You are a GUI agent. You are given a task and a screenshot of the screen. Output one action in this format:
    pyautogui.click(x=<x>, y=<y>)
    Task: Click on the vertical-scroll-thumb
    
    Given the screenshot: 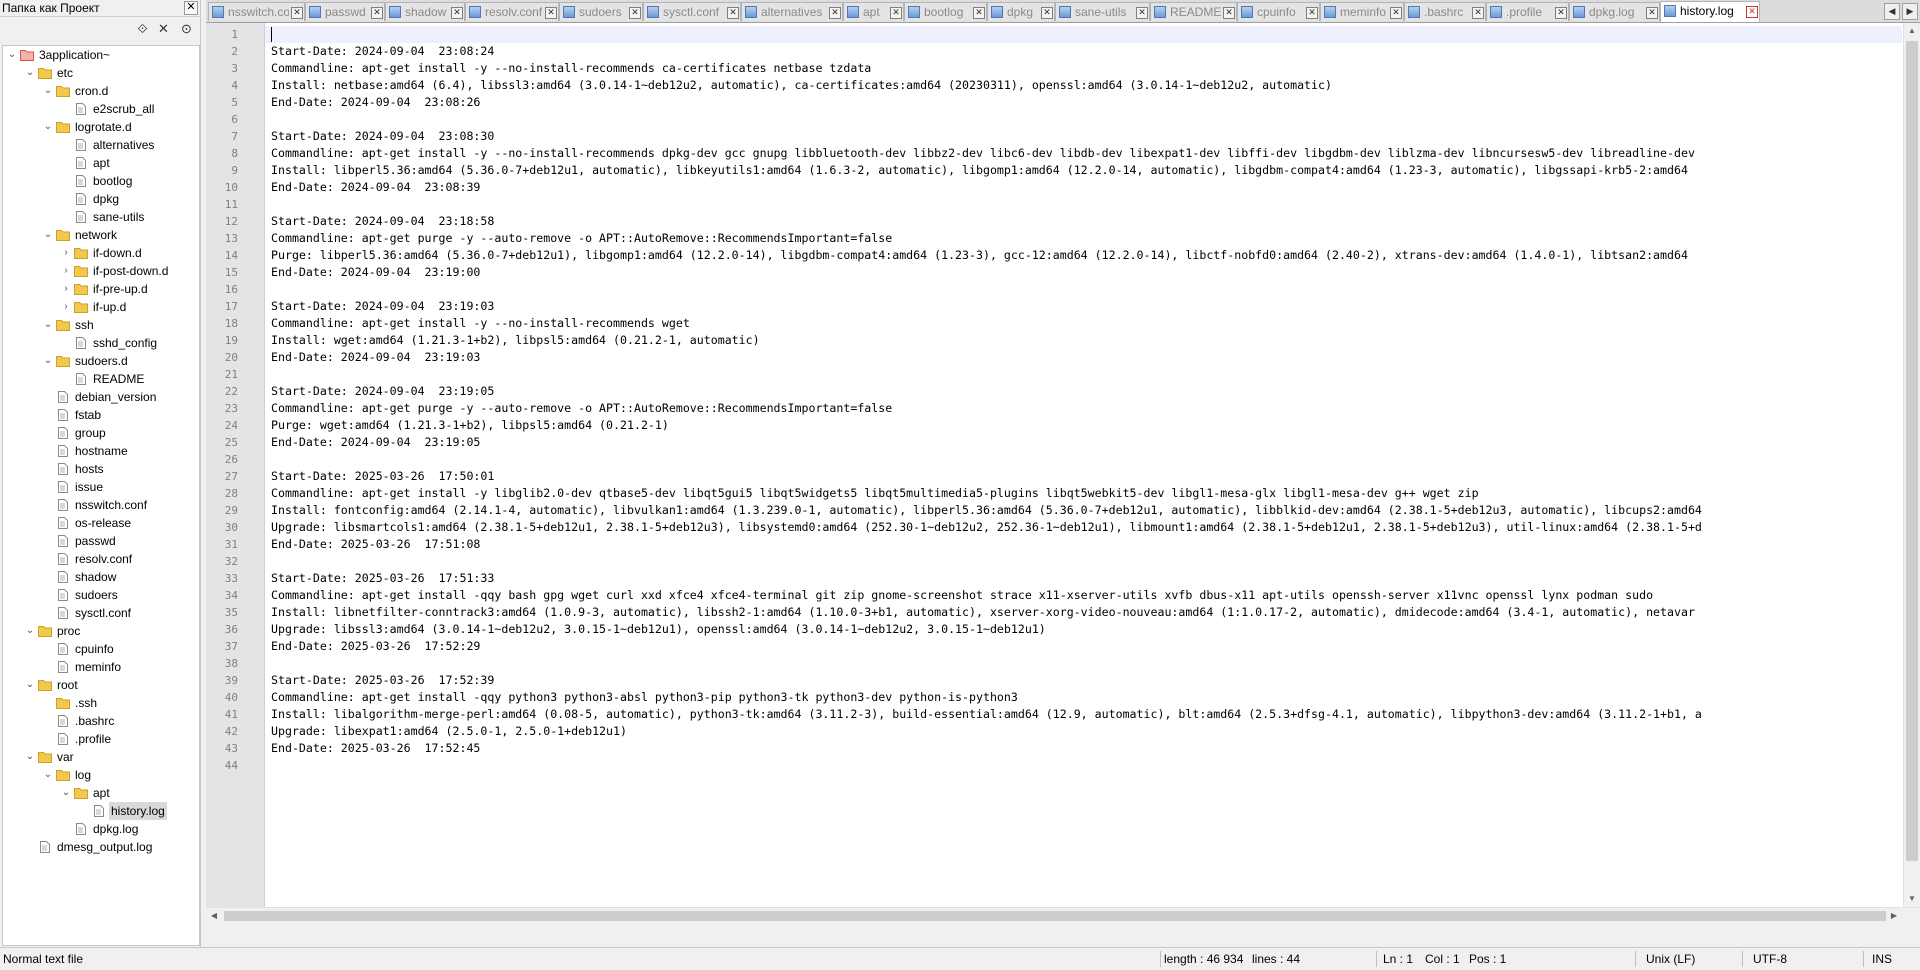 What is the action you would take?
    pyautogui.click(x=1912, y=451)
    